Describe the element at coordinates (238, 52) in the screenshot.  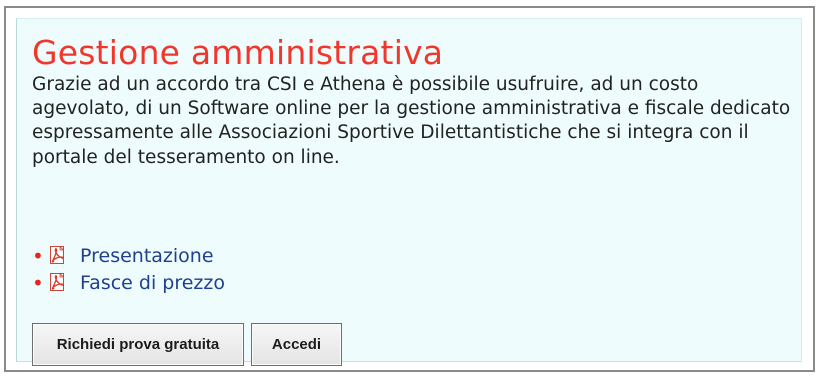
I see `section-title: Gestione amministrativa` at that location.